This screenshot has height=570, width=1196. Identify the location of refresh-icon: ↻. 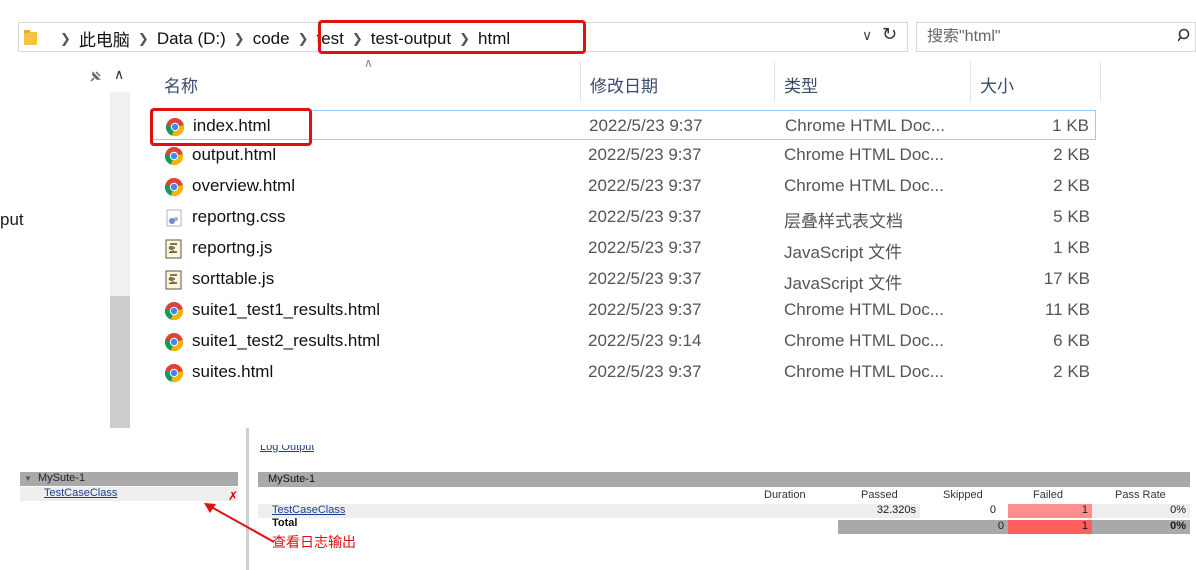
(889, 34).